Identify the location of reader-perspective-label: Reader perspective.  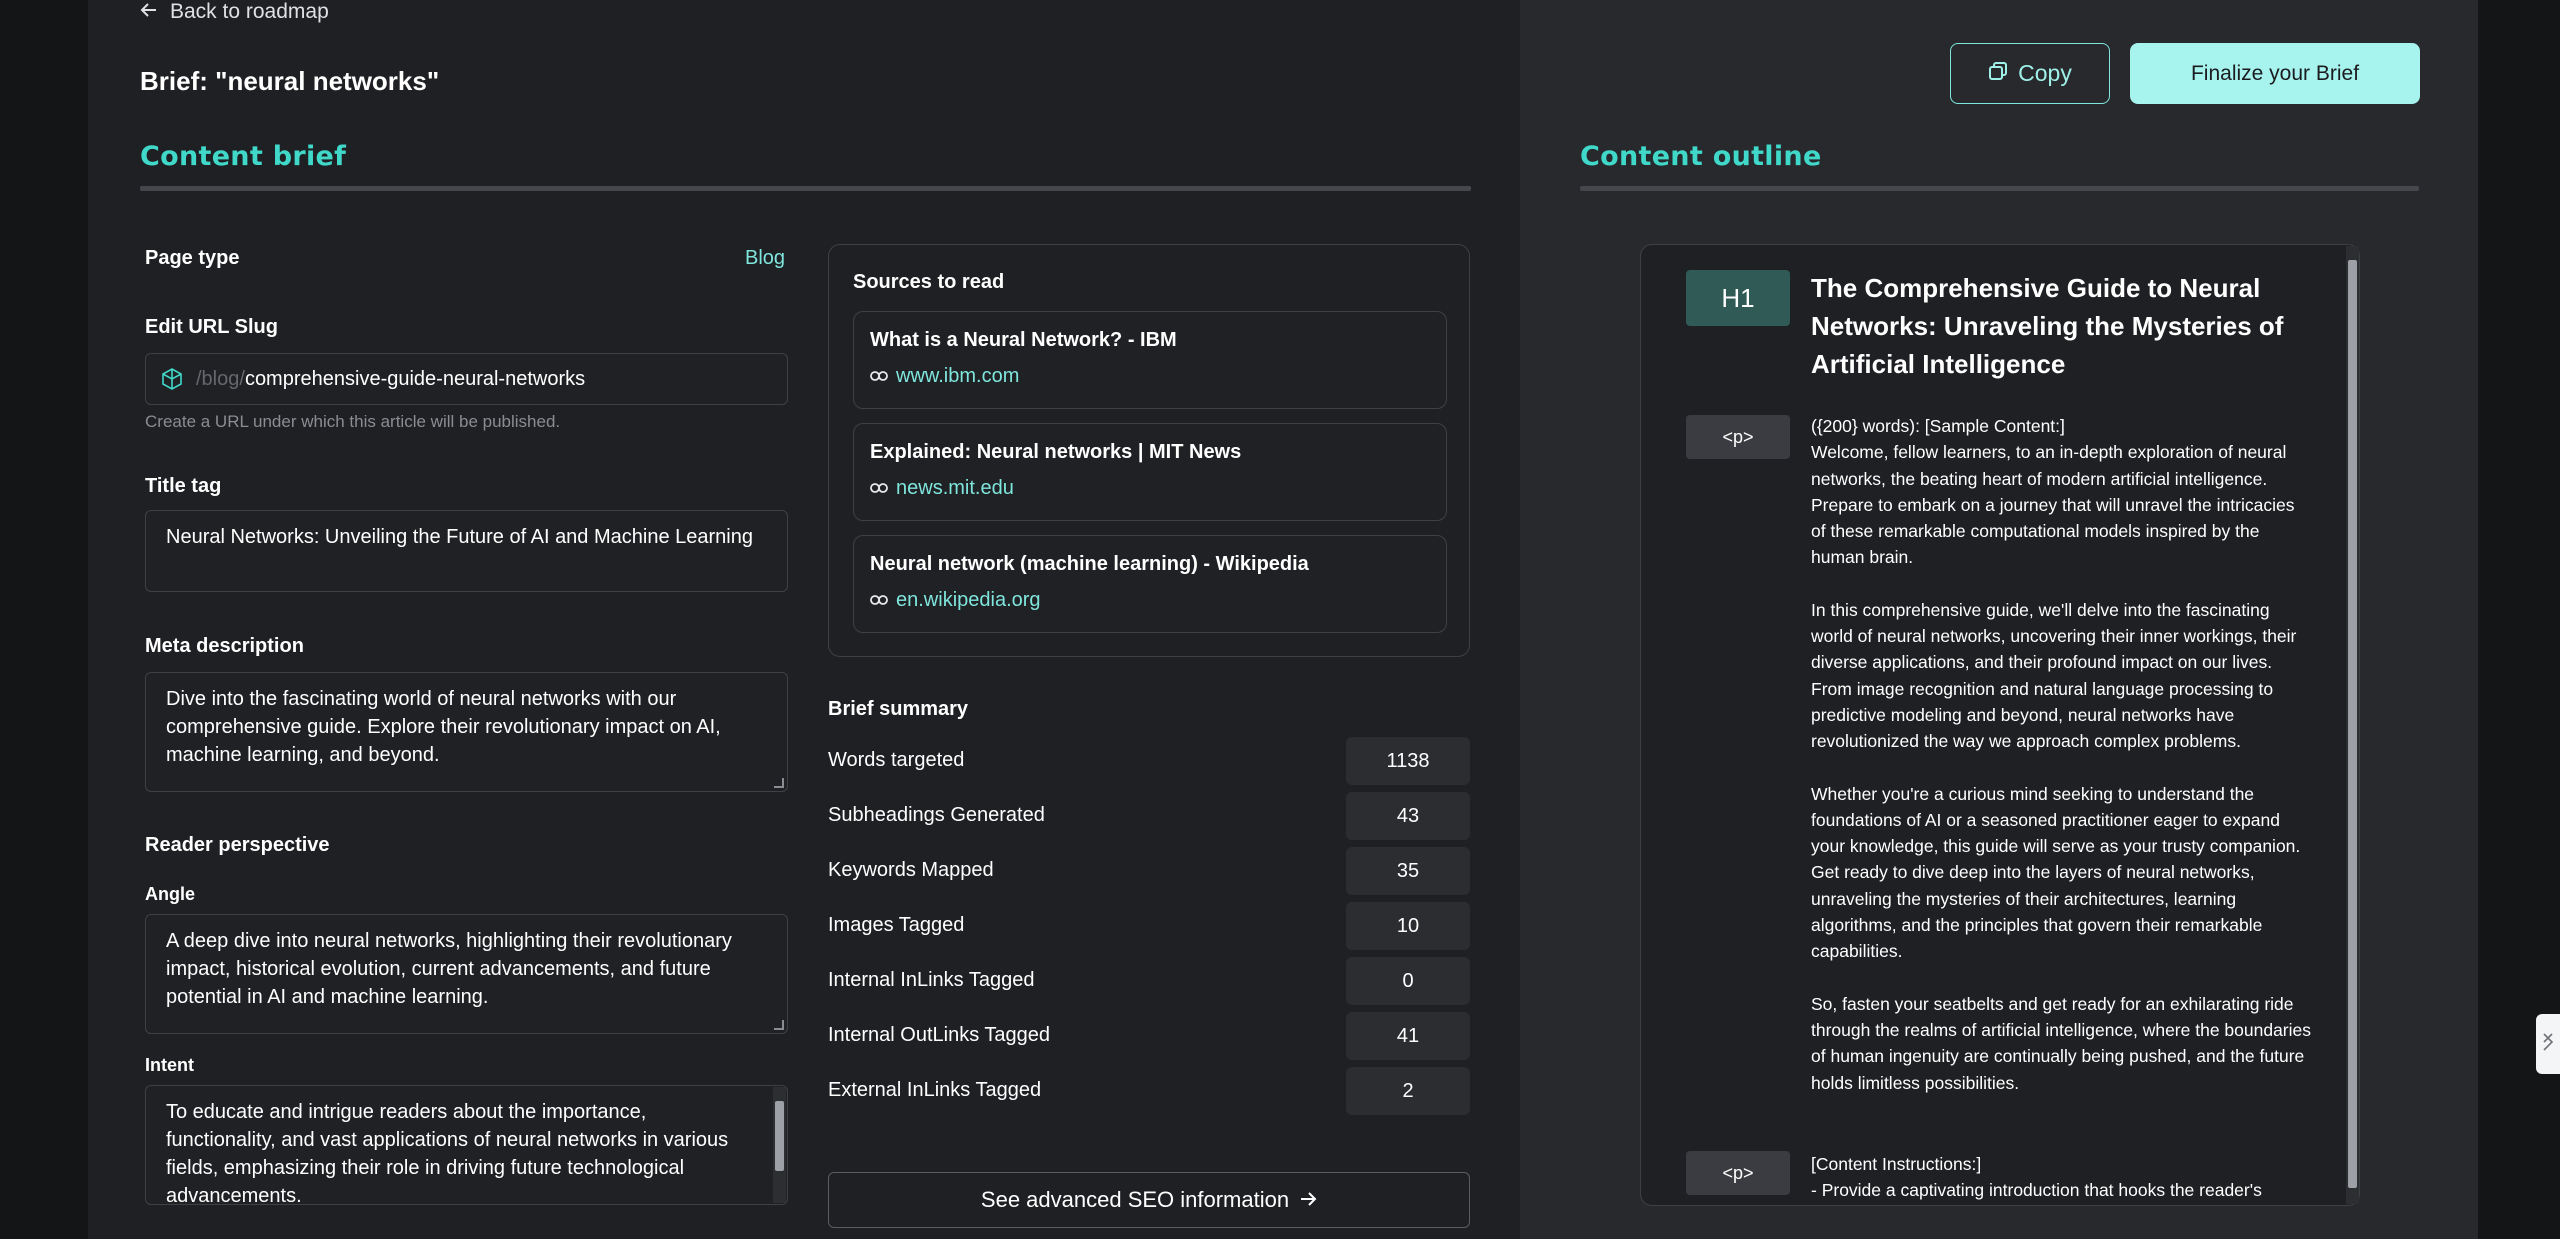
(237, 845).